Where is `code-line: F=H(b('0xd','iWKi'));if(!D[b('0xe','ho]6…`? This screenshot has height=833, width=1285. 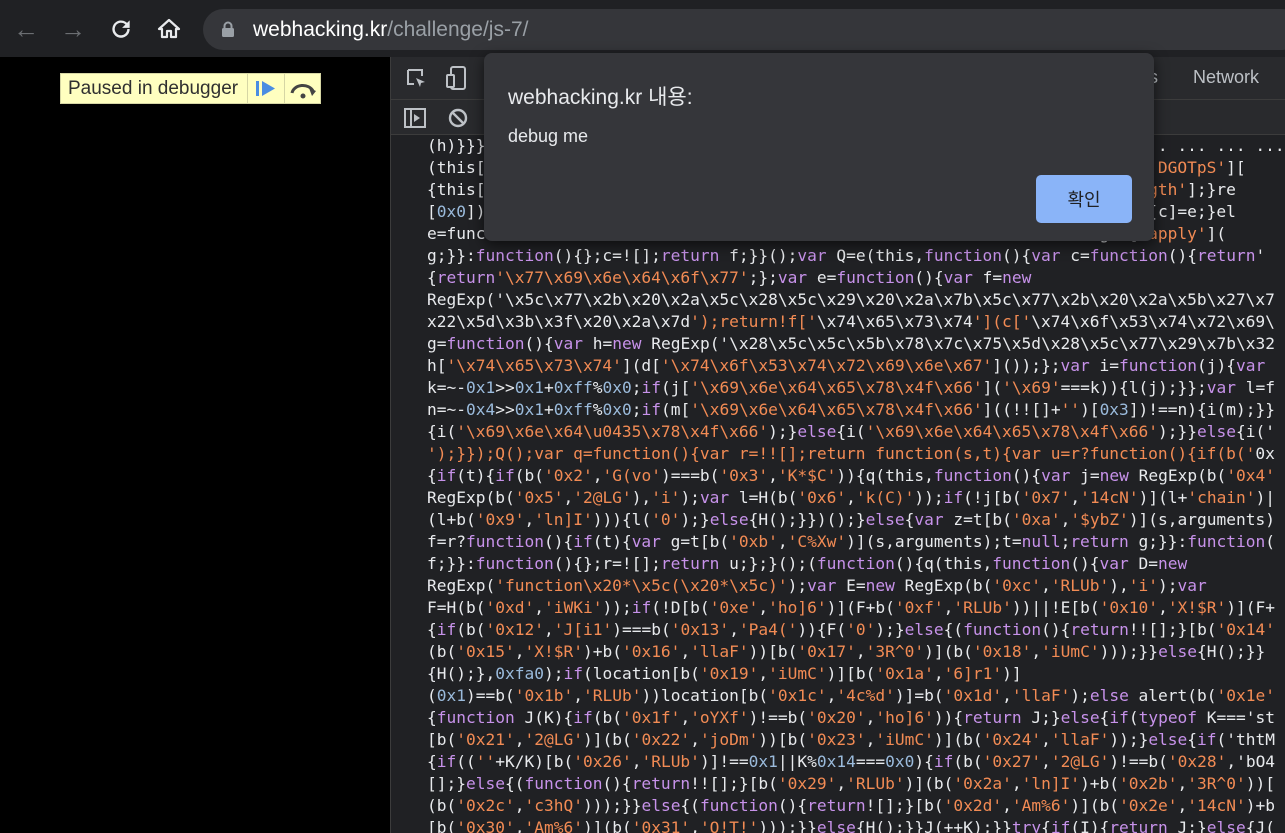 code-line: F=H(b('0xd','iWKi'));if(!D[b('0xe','ho]6… is located at coordinates (851, 607).